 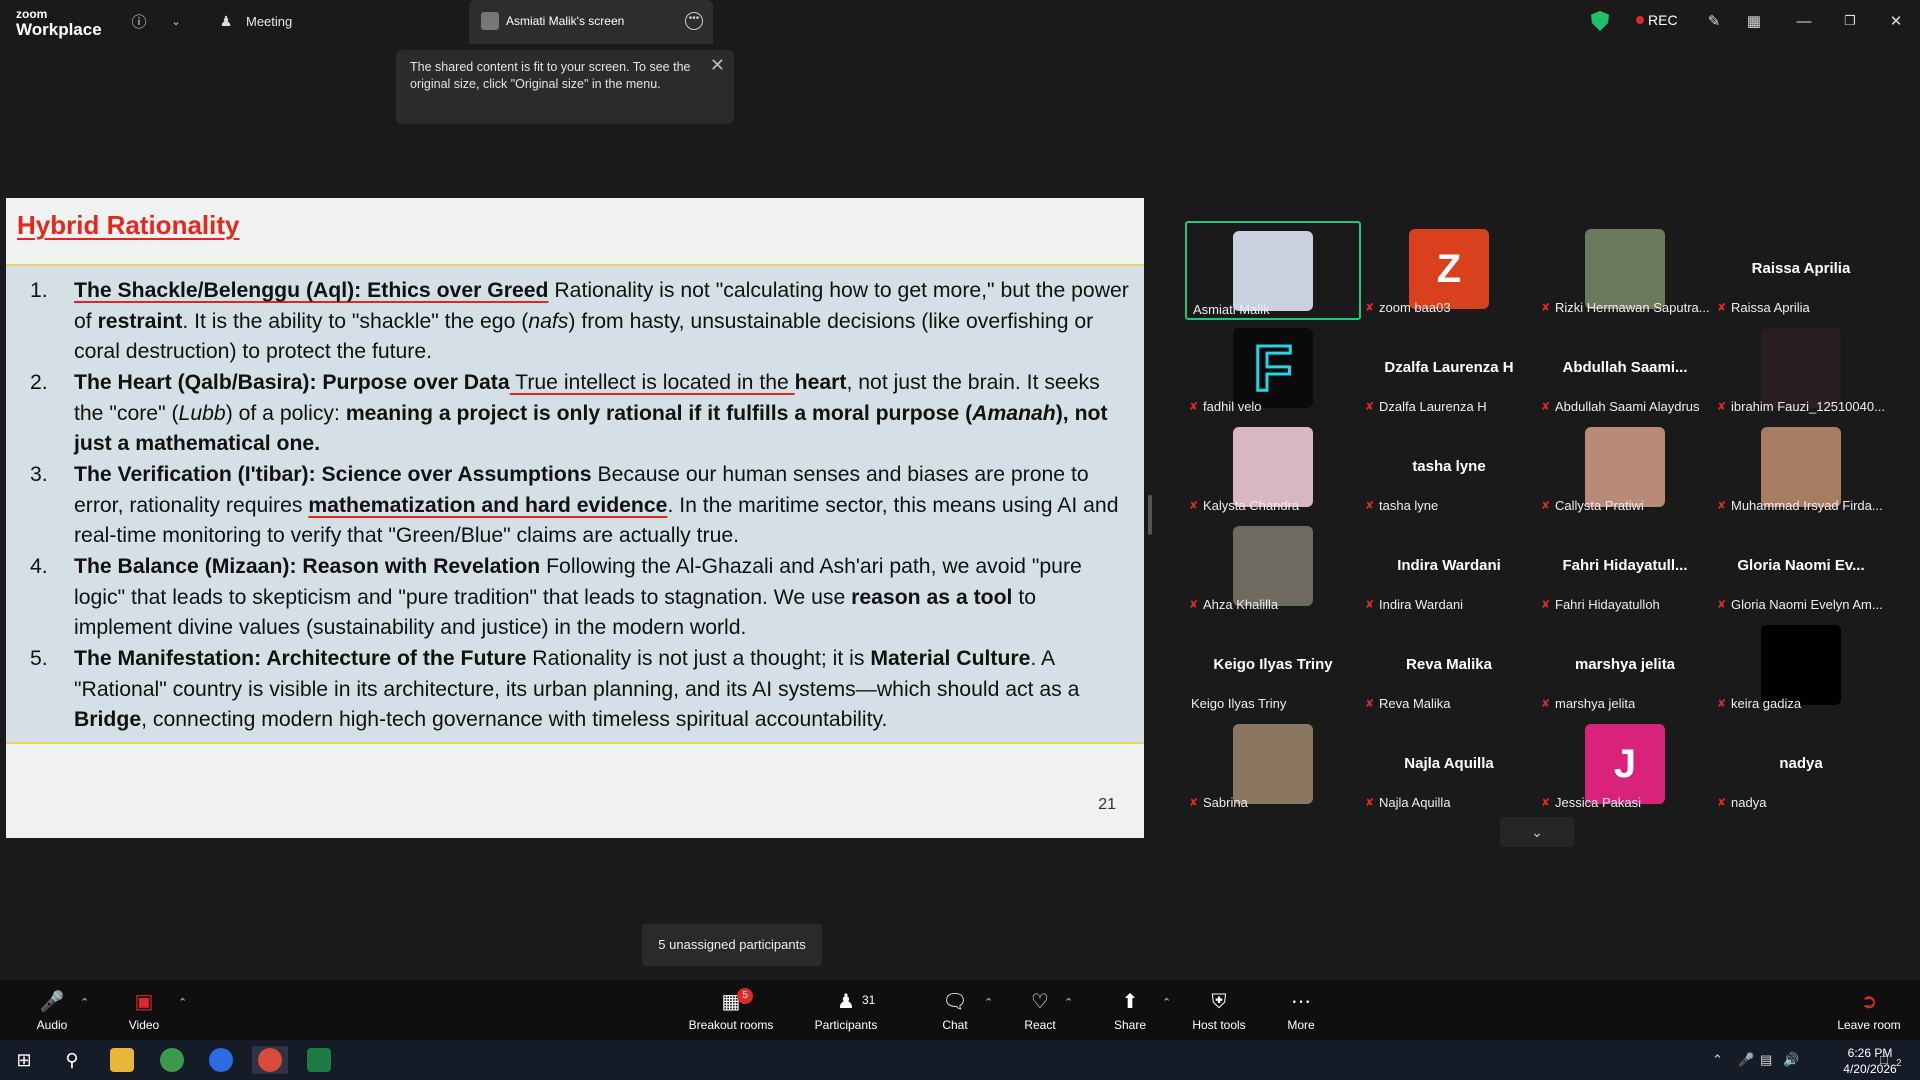 What do you see at coordinates (172, 1060) in the screenshot?
I see `chrome-icon` at bounding box center [172, 1060].